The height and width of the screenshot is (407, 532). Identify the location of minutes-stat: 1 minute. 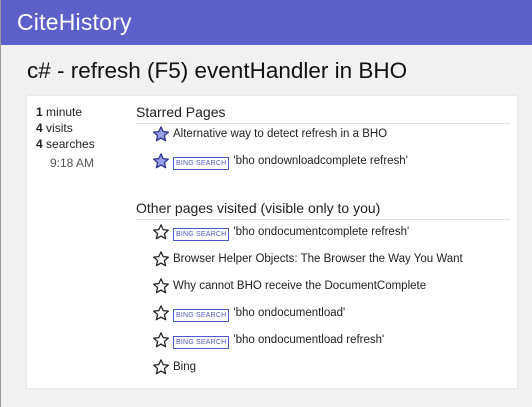
(65, 112).